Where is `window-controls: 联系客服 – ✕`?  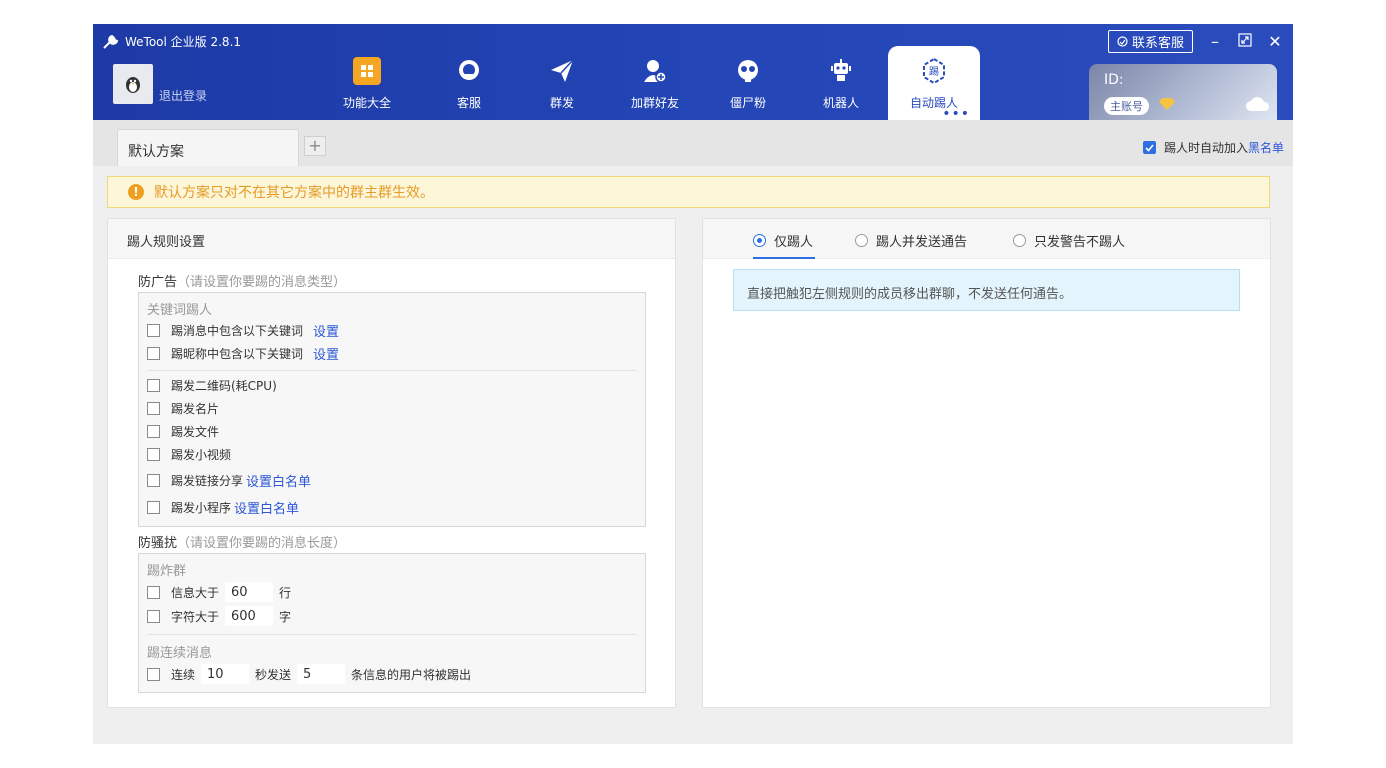 window-controls: 联系客服 – ✕ is located at coordinates (1195, 41).